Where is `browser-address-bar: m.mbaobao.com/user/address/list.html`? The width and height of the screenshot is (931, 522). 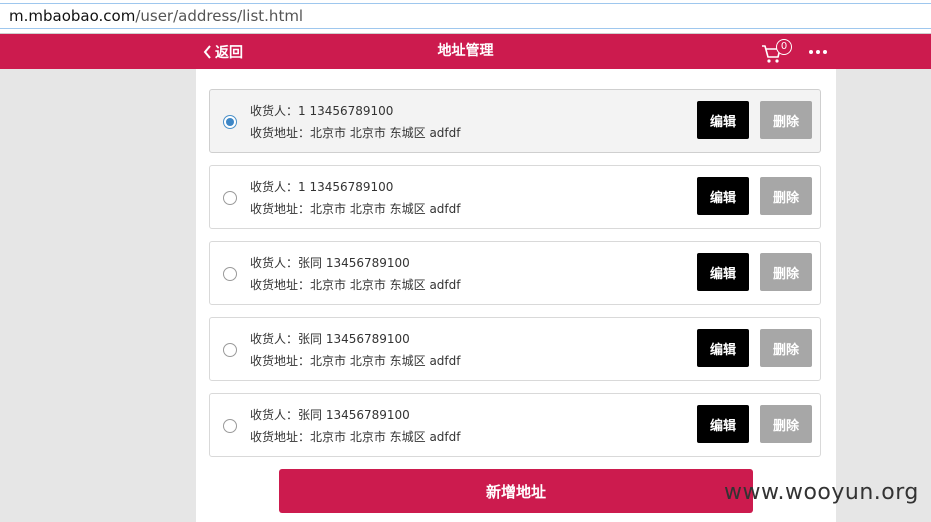
browser-address-bar: m.mbaobao.com/user/address/list.html is located at coordinates (465, 17).